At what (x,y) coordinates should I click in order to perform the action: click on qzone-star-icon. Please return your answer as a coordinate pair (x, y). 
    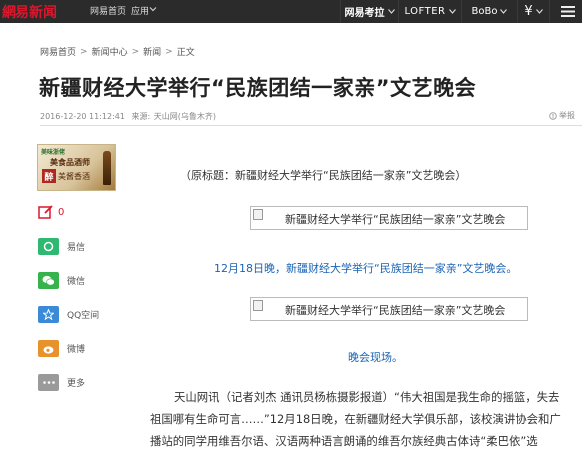
    Looking at the image, I should click on (48, 314).